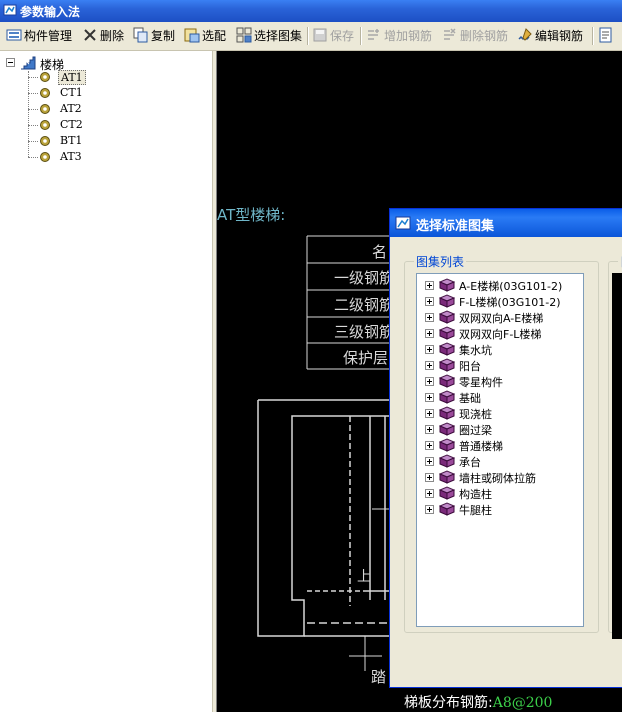  Describe the element at coordinates (112, 36) in the screenshot. I see `delete-label: 删除` at that location.